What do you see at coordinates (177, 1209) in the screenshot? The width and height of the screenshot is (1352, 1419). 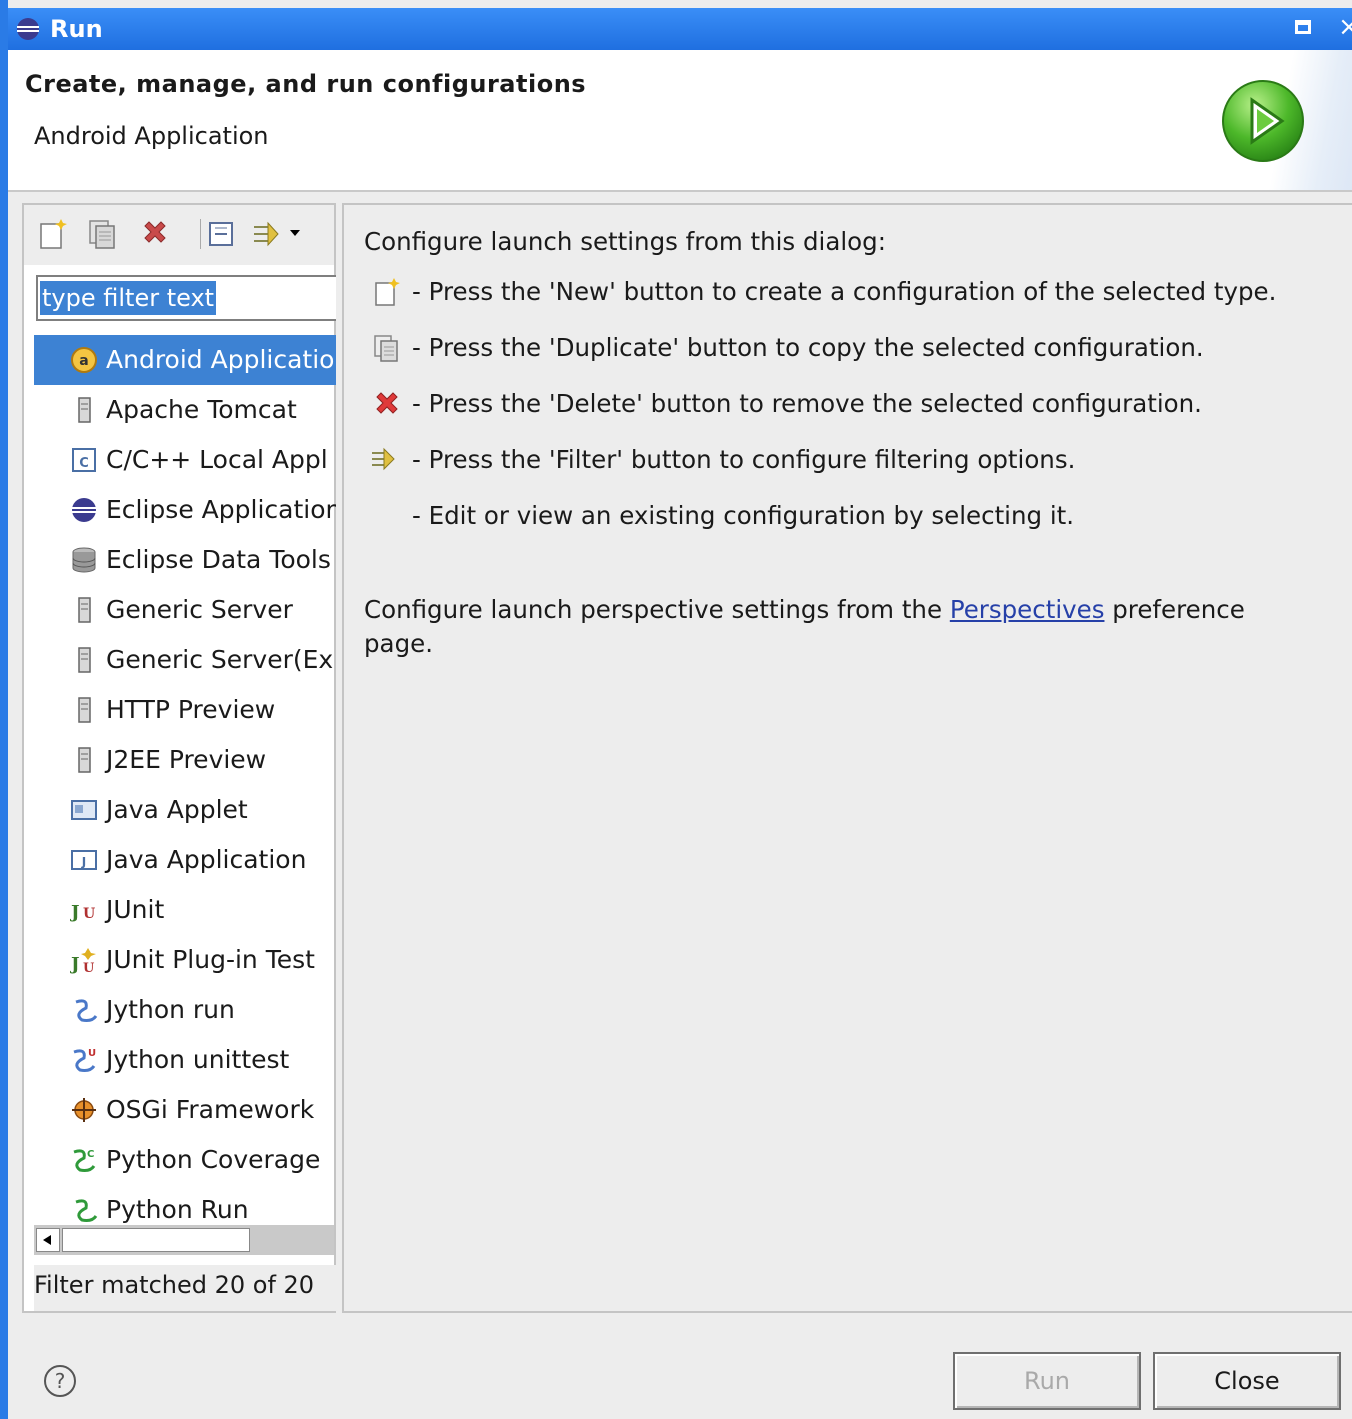 I see `tree-item-label: Python Run` at bounding box center [177, 1209].